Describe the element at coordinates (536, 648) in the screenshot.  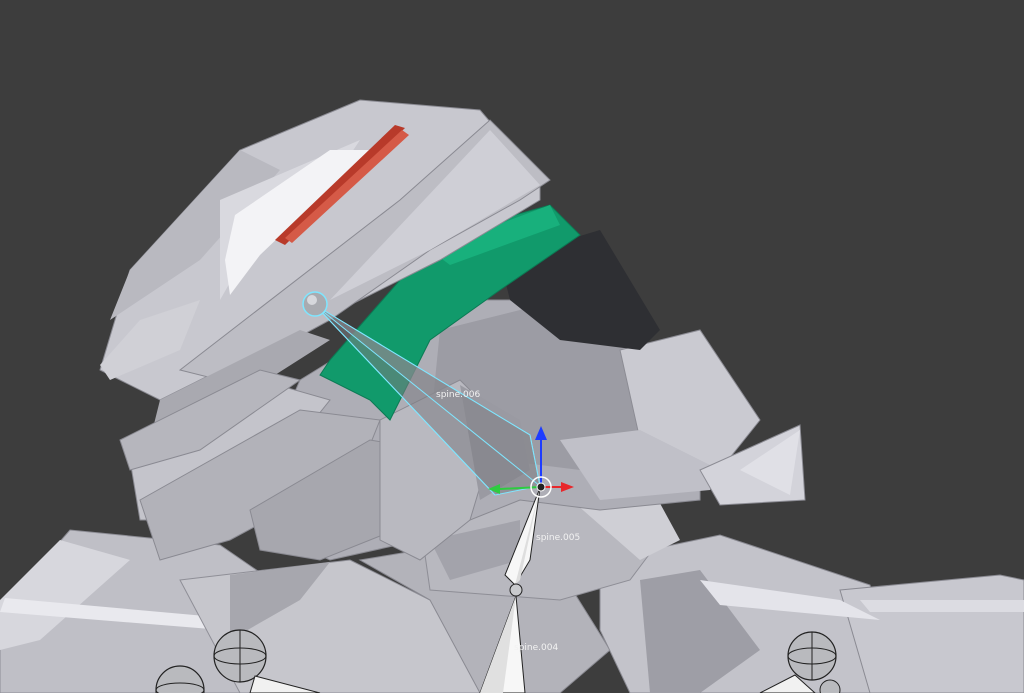
I see `bone-label-spine-004: spine.004` at that location.